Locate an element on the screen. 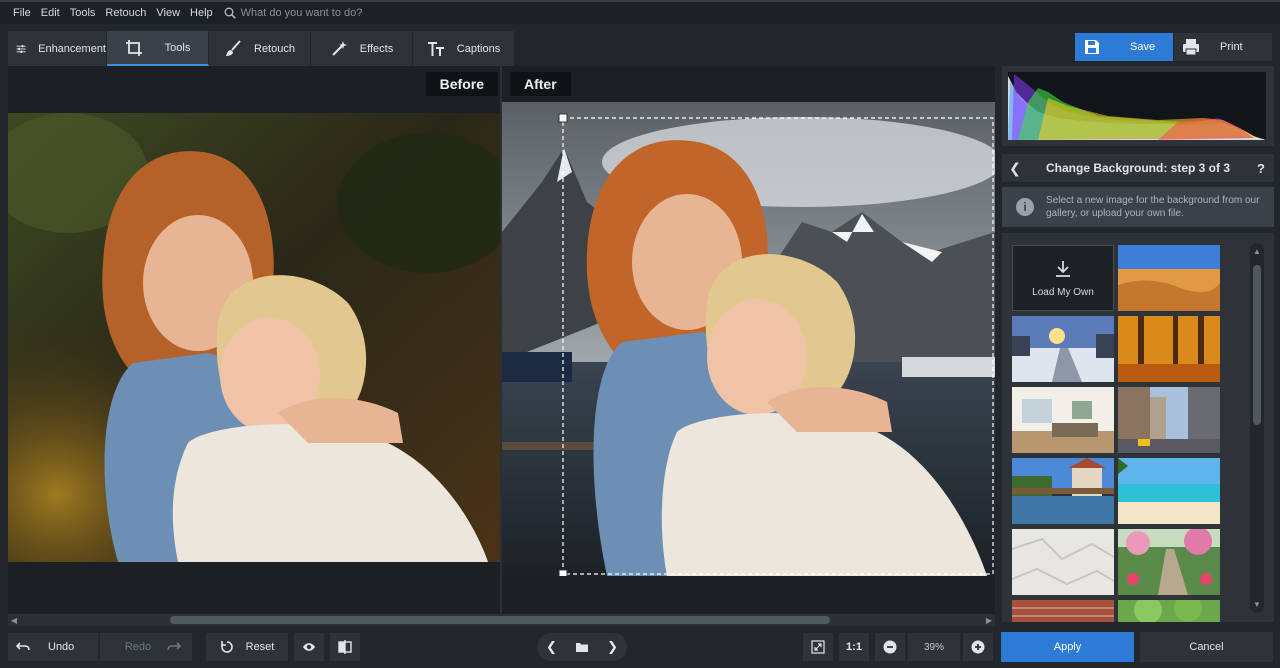 The height and width of the screenshot is (668, 1280). reset-icon is located at coordinates (226, 647).